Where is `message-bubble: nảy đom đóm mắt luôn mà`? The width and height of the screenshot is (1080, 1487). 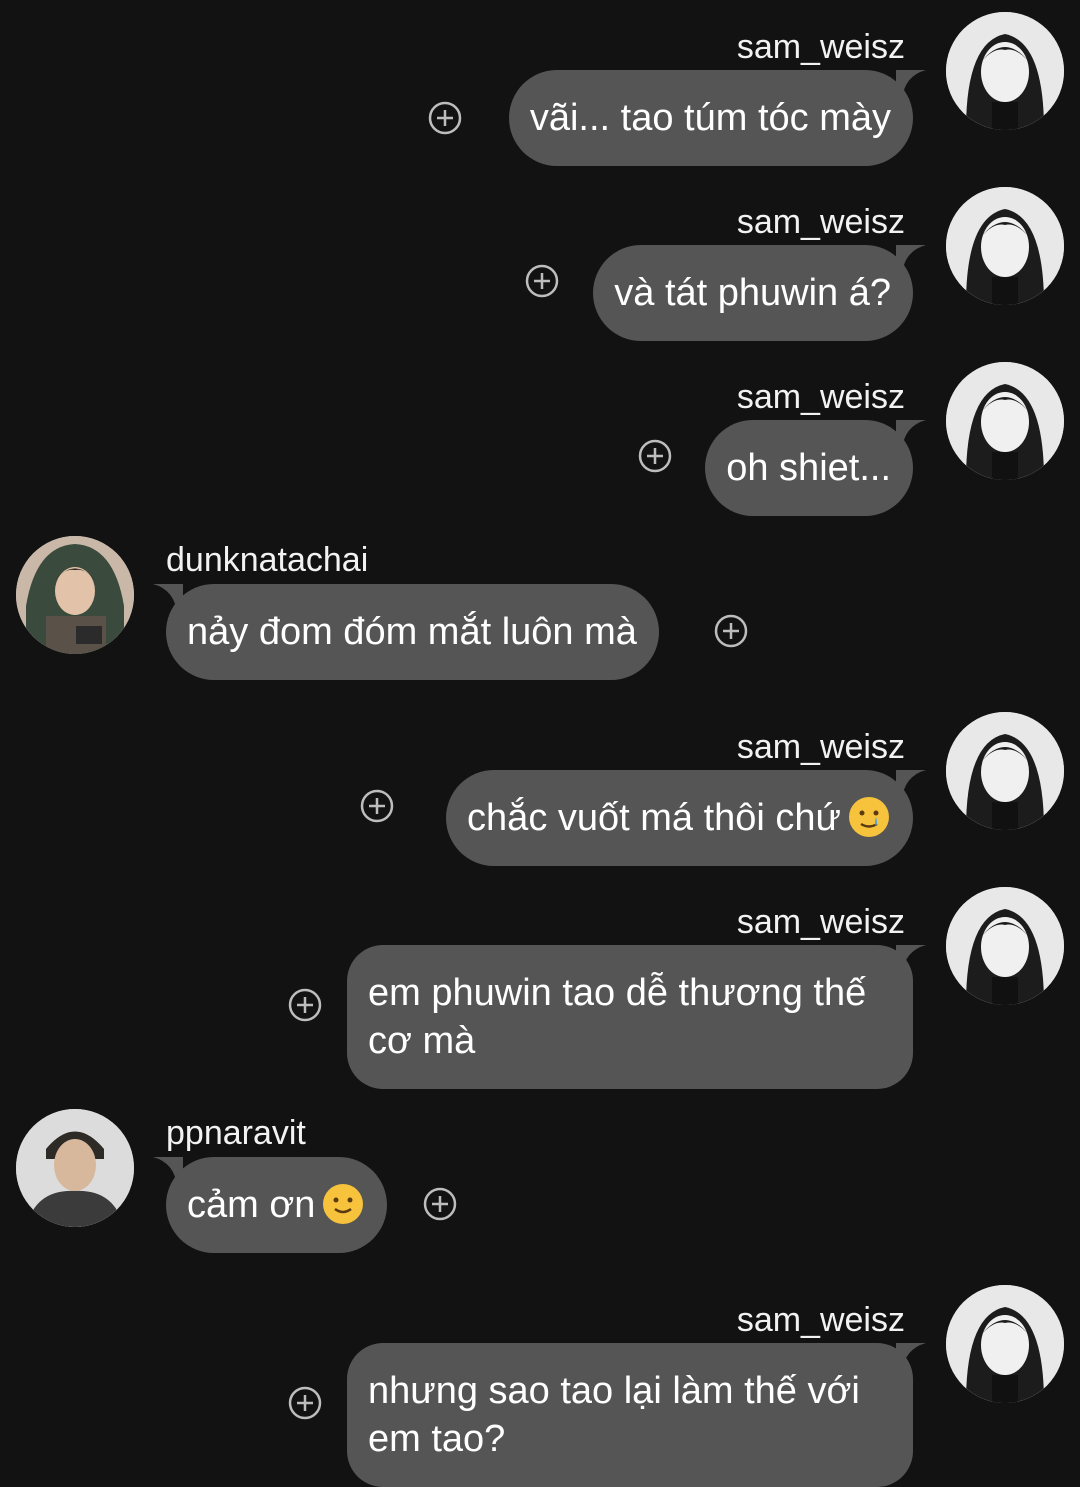
message-bubble: nảy đom đóm mắt luôn mà is located at coordinates (412, 632).